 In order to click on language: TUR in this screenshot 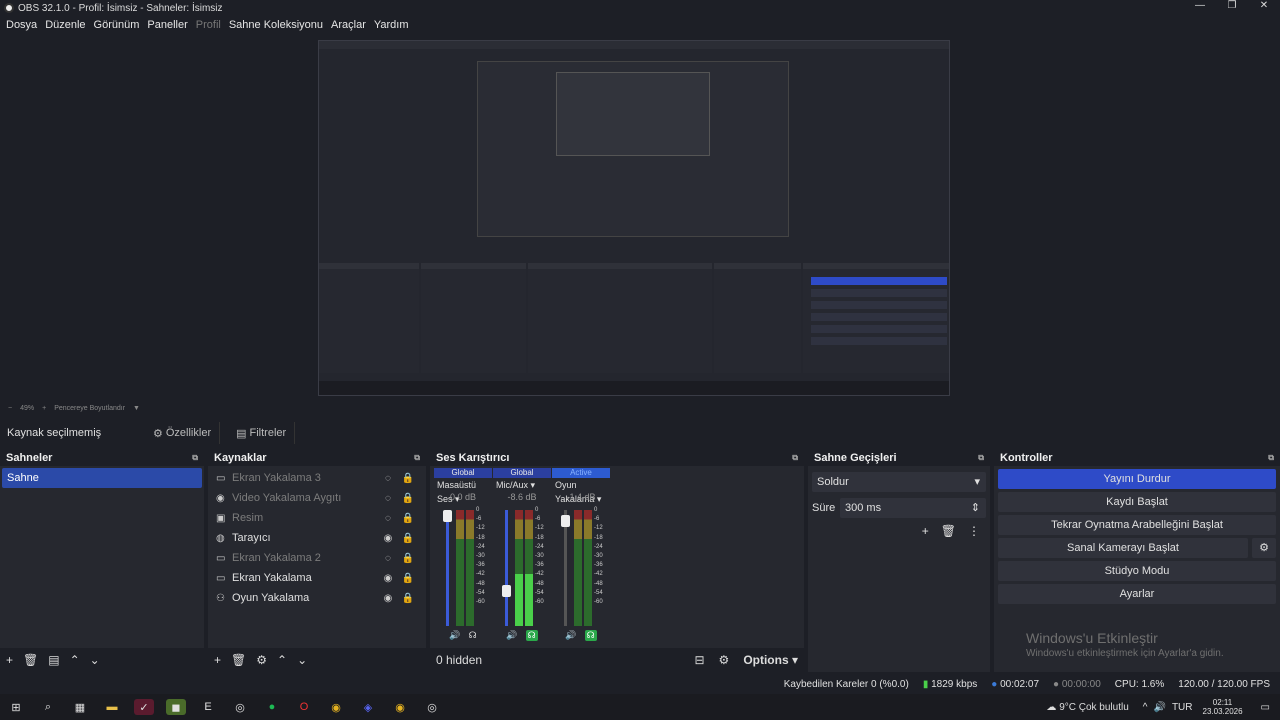, I will do `click(1182, 707)`.